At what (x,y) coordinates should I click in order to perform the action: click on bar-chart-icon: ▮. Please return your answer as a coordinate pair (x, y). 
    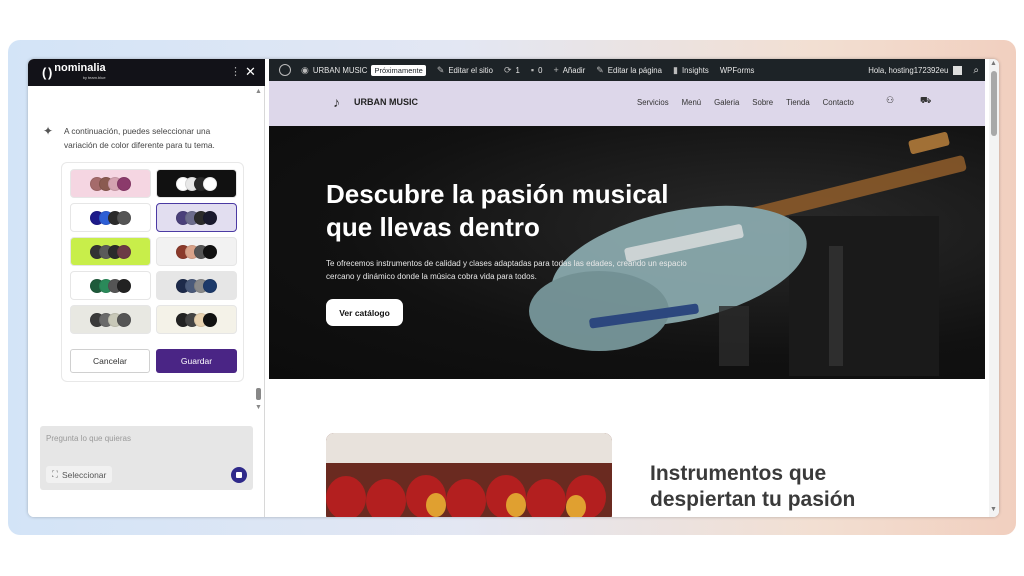
    Looking at the image, I should click on (675, 69).